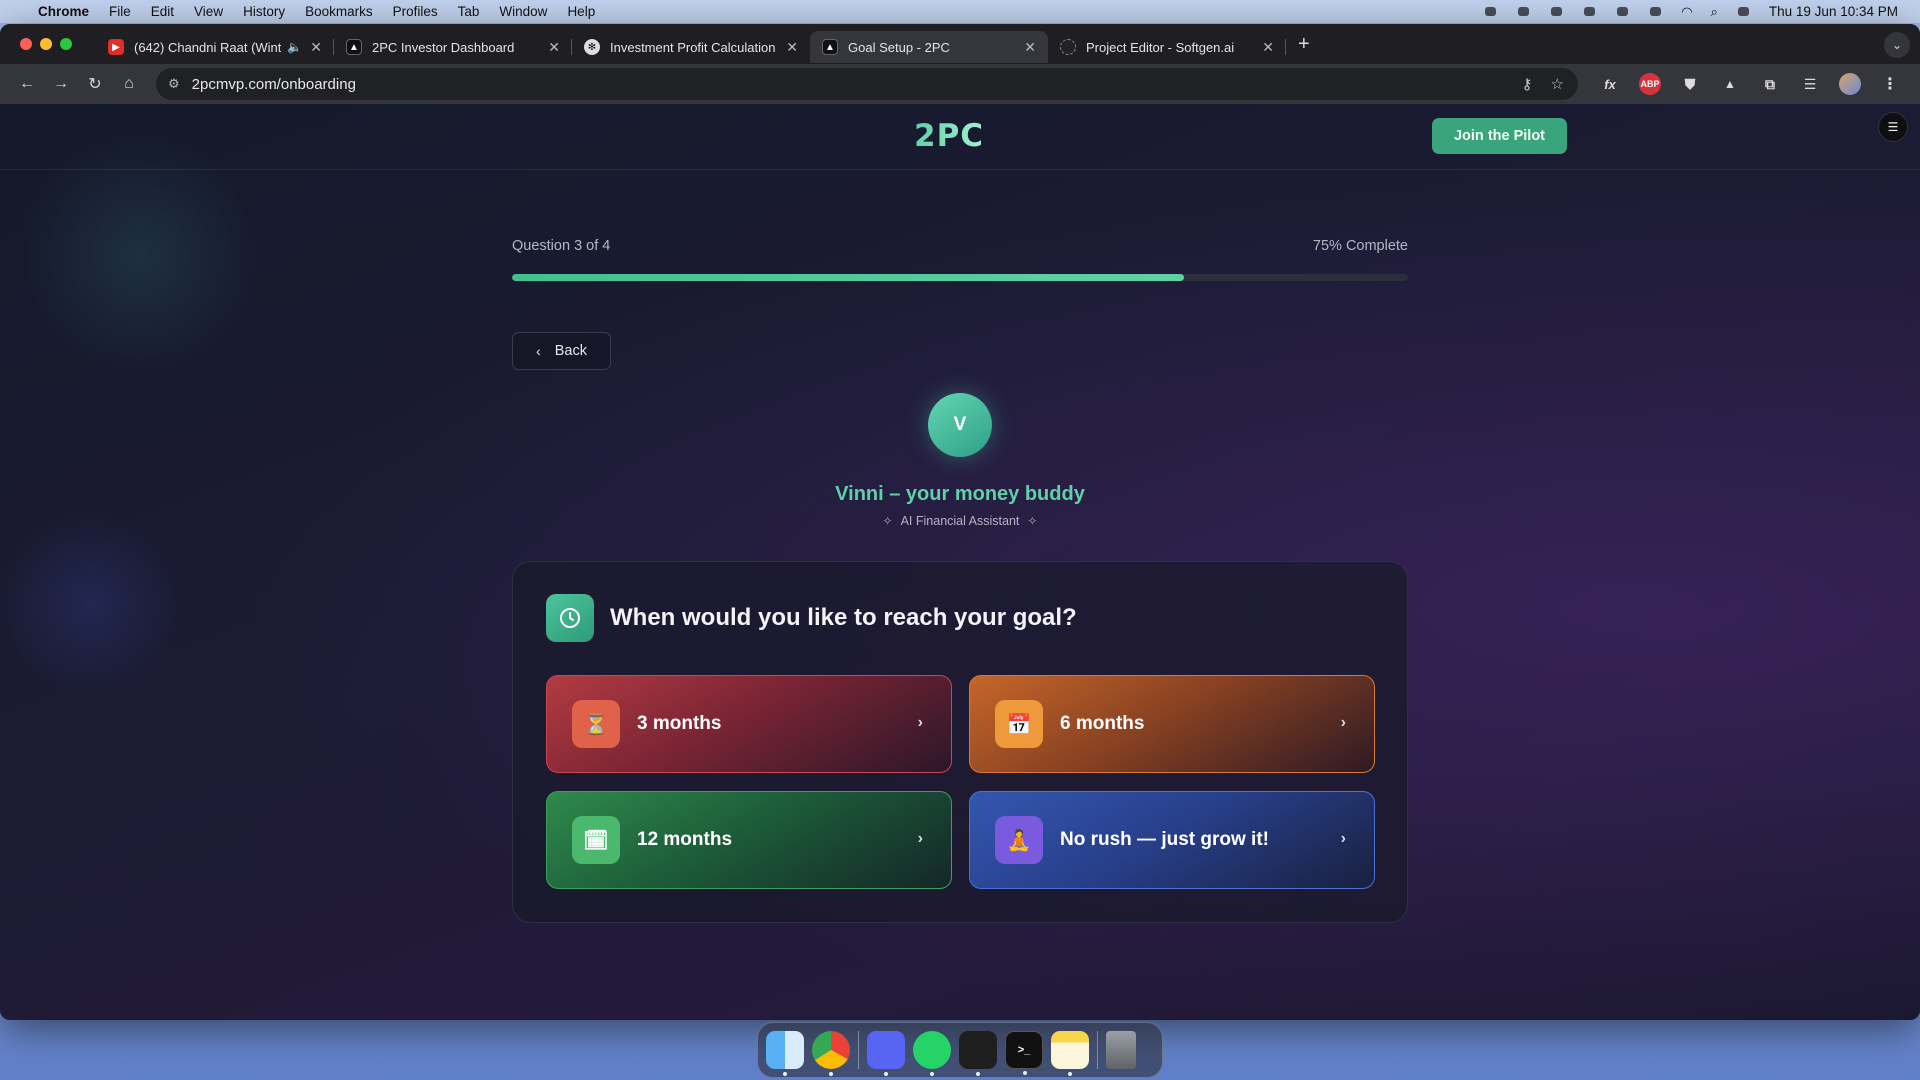  Describe the element at coordinates (95, 84) in the screenshot. I see `reload-icon: ↻` at that location.